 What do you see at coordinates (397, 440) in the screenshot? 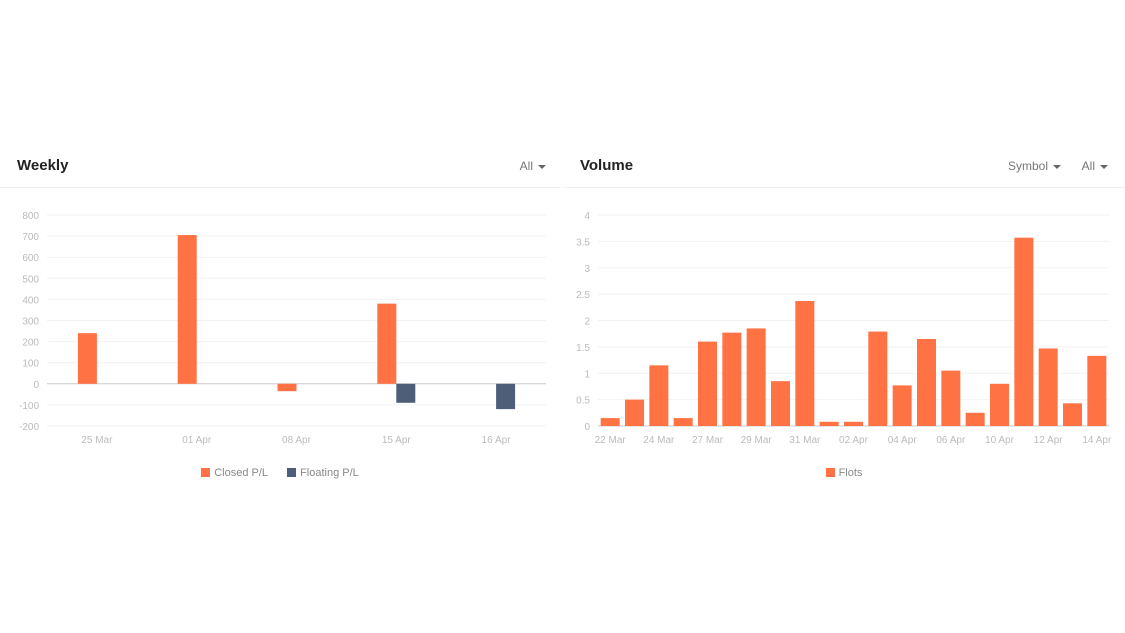
I see `x-tick-label: 15 Apr` at bounding box center [397, 440].